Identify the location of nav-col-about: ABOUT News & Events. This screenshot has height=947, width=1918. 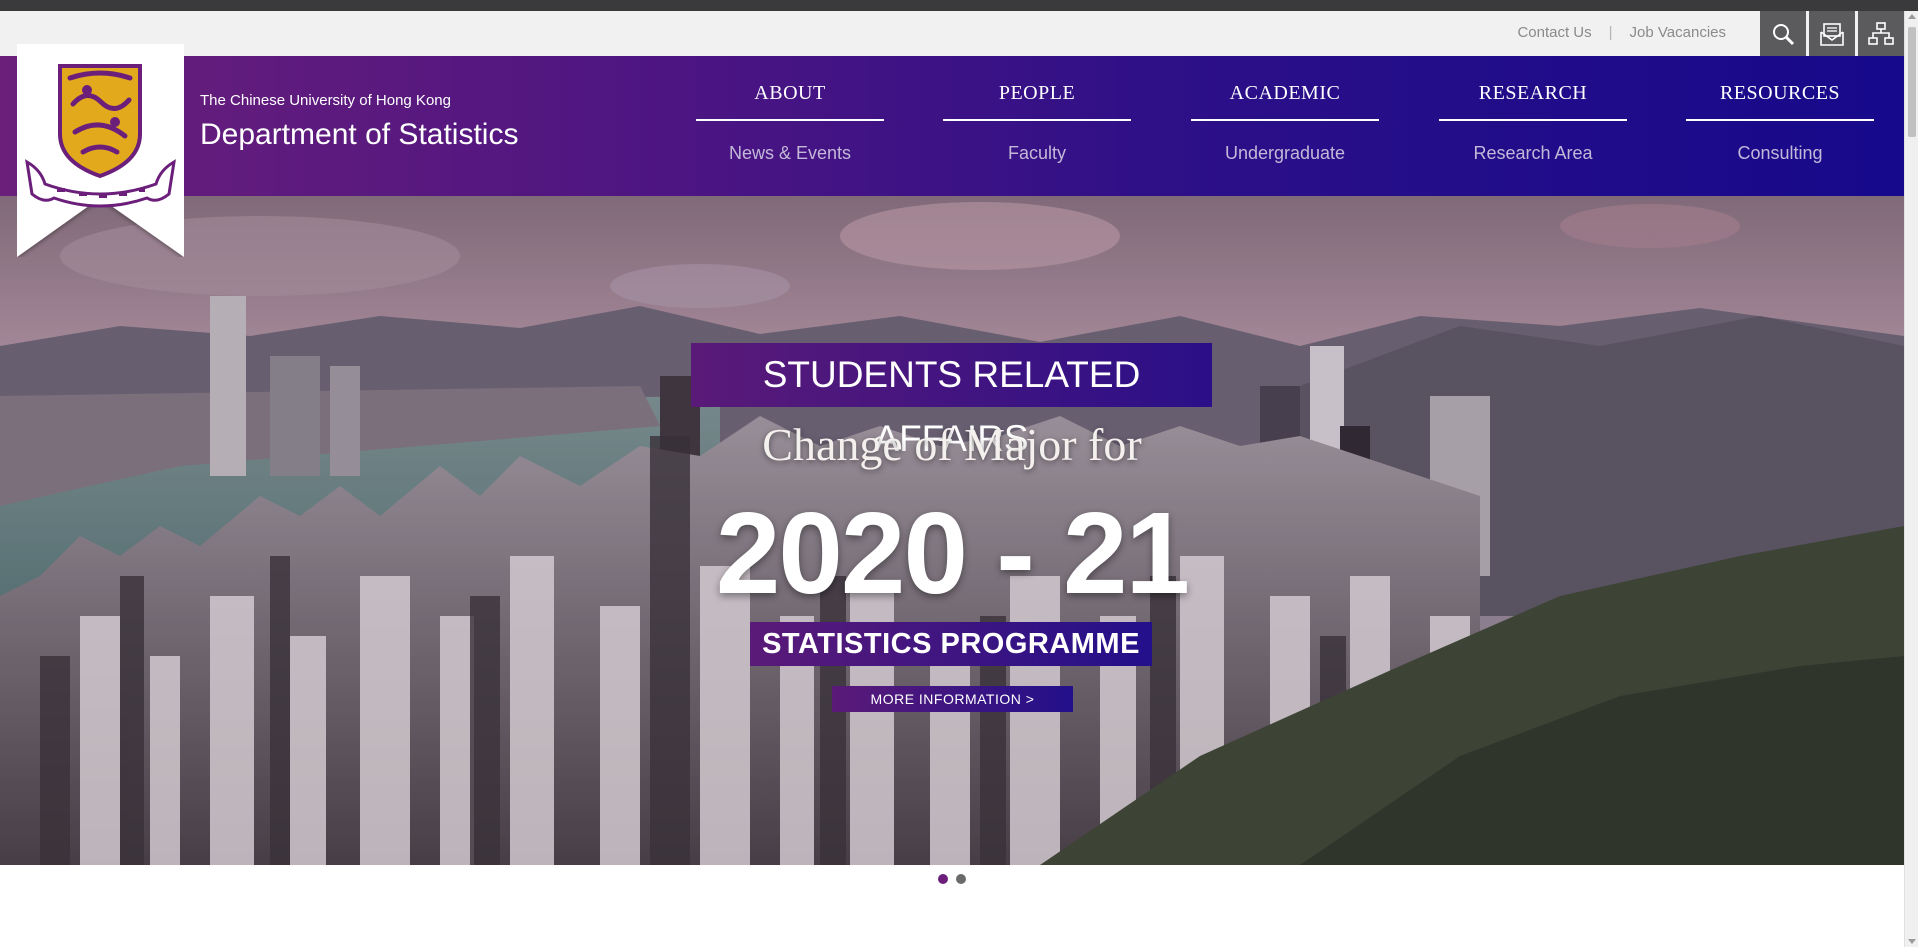
(790, 110).